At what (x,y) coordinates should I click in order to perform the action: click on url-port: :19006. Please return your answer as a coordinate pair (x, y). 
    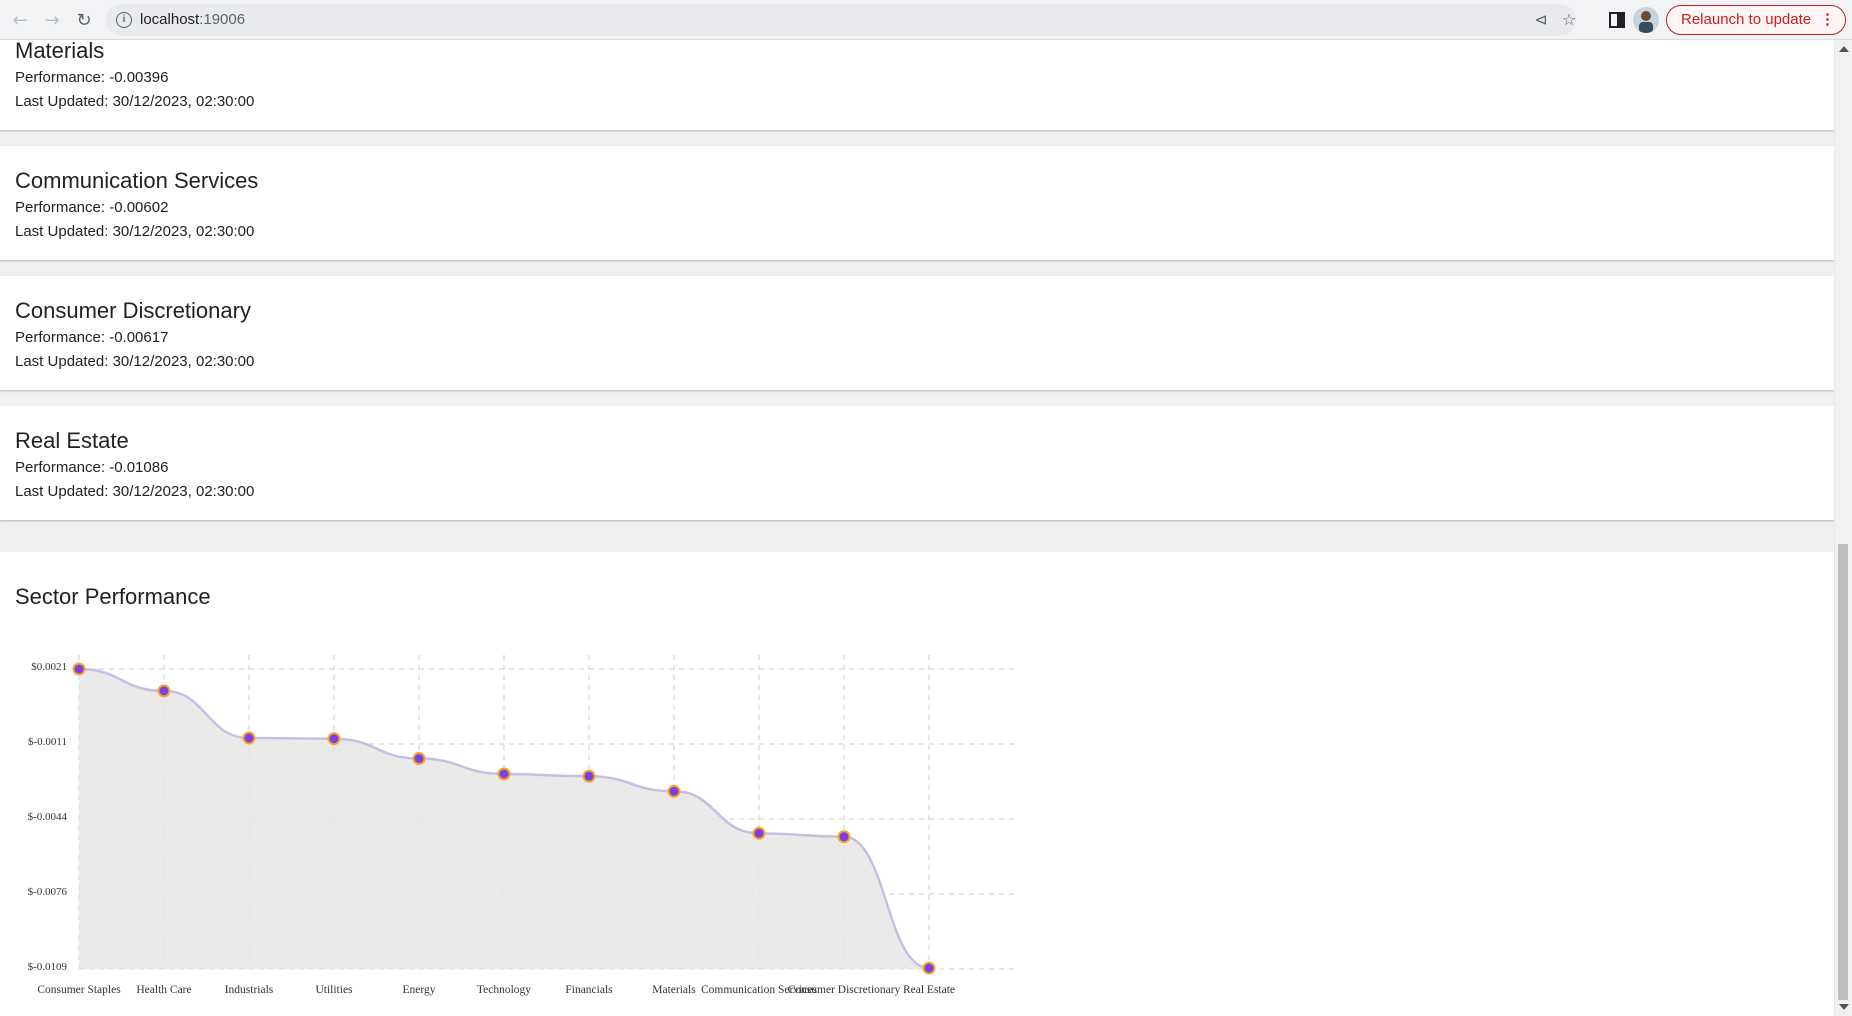
    Looking at the image, I should click on (222, 19).